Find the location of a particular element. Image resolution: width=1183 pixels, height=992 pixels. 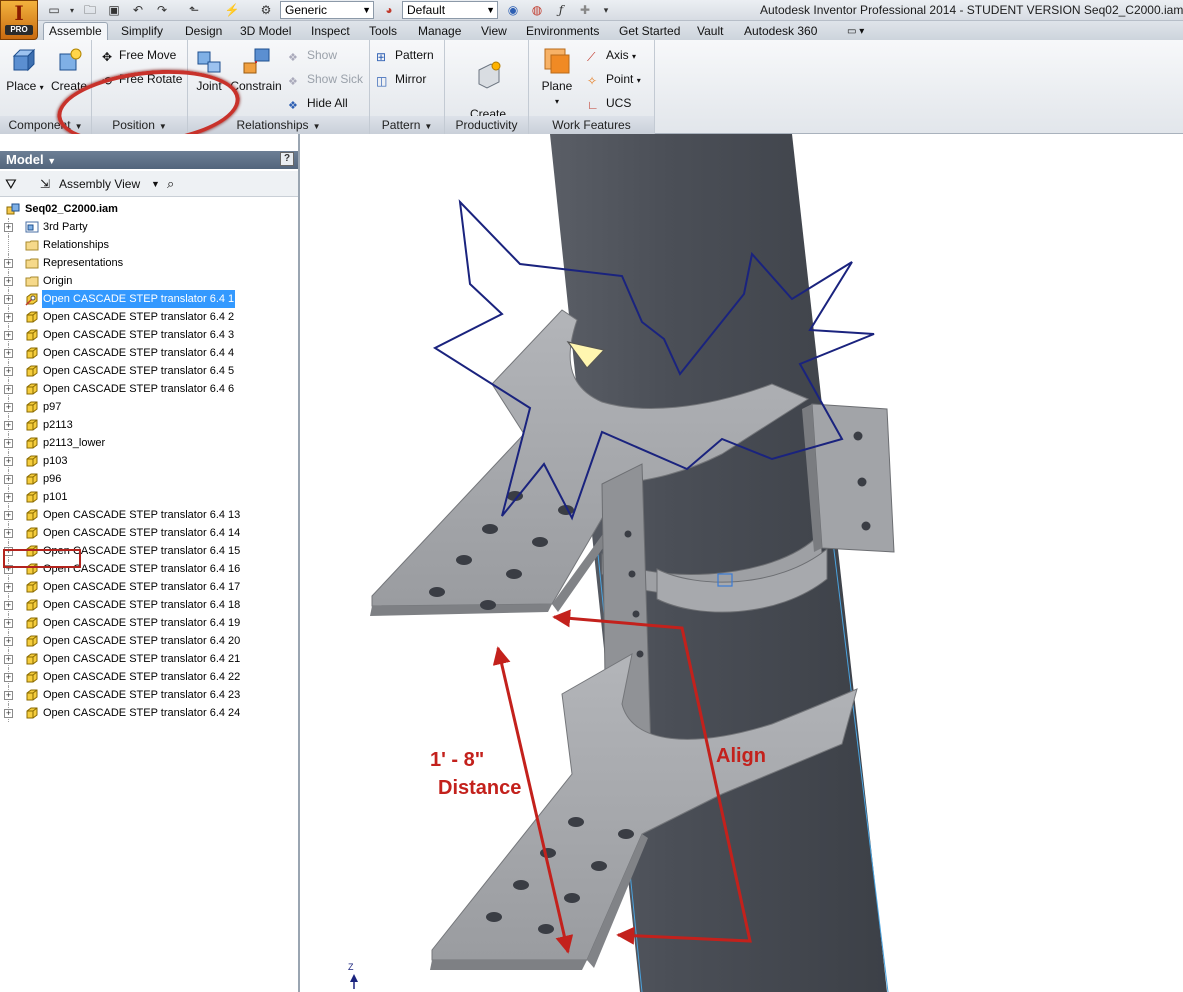

show-button: ❖ Show is located at coordinates (312, 55).